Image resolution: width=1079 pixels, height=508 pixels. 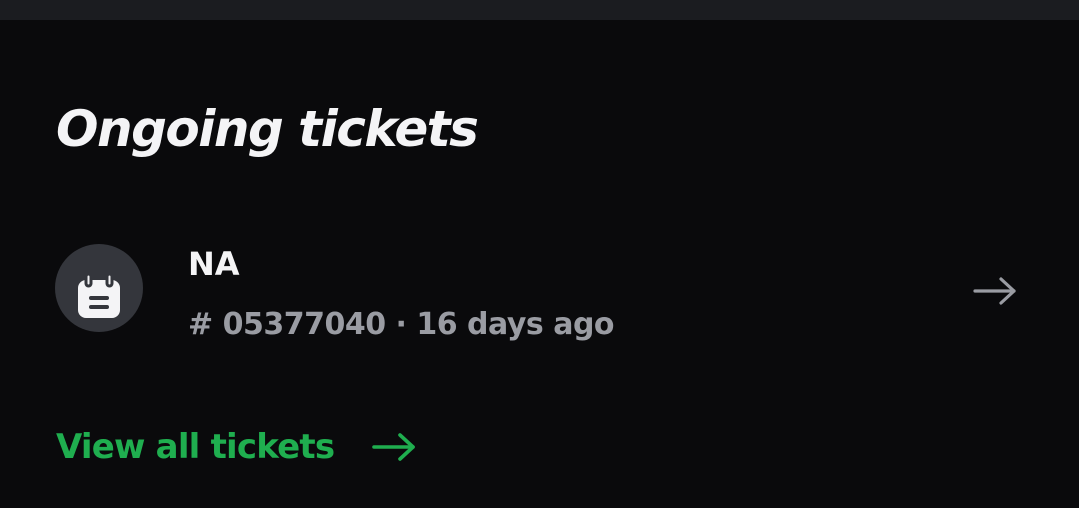 I want to click on ticket-title: NA, so click(x=214, y=264).